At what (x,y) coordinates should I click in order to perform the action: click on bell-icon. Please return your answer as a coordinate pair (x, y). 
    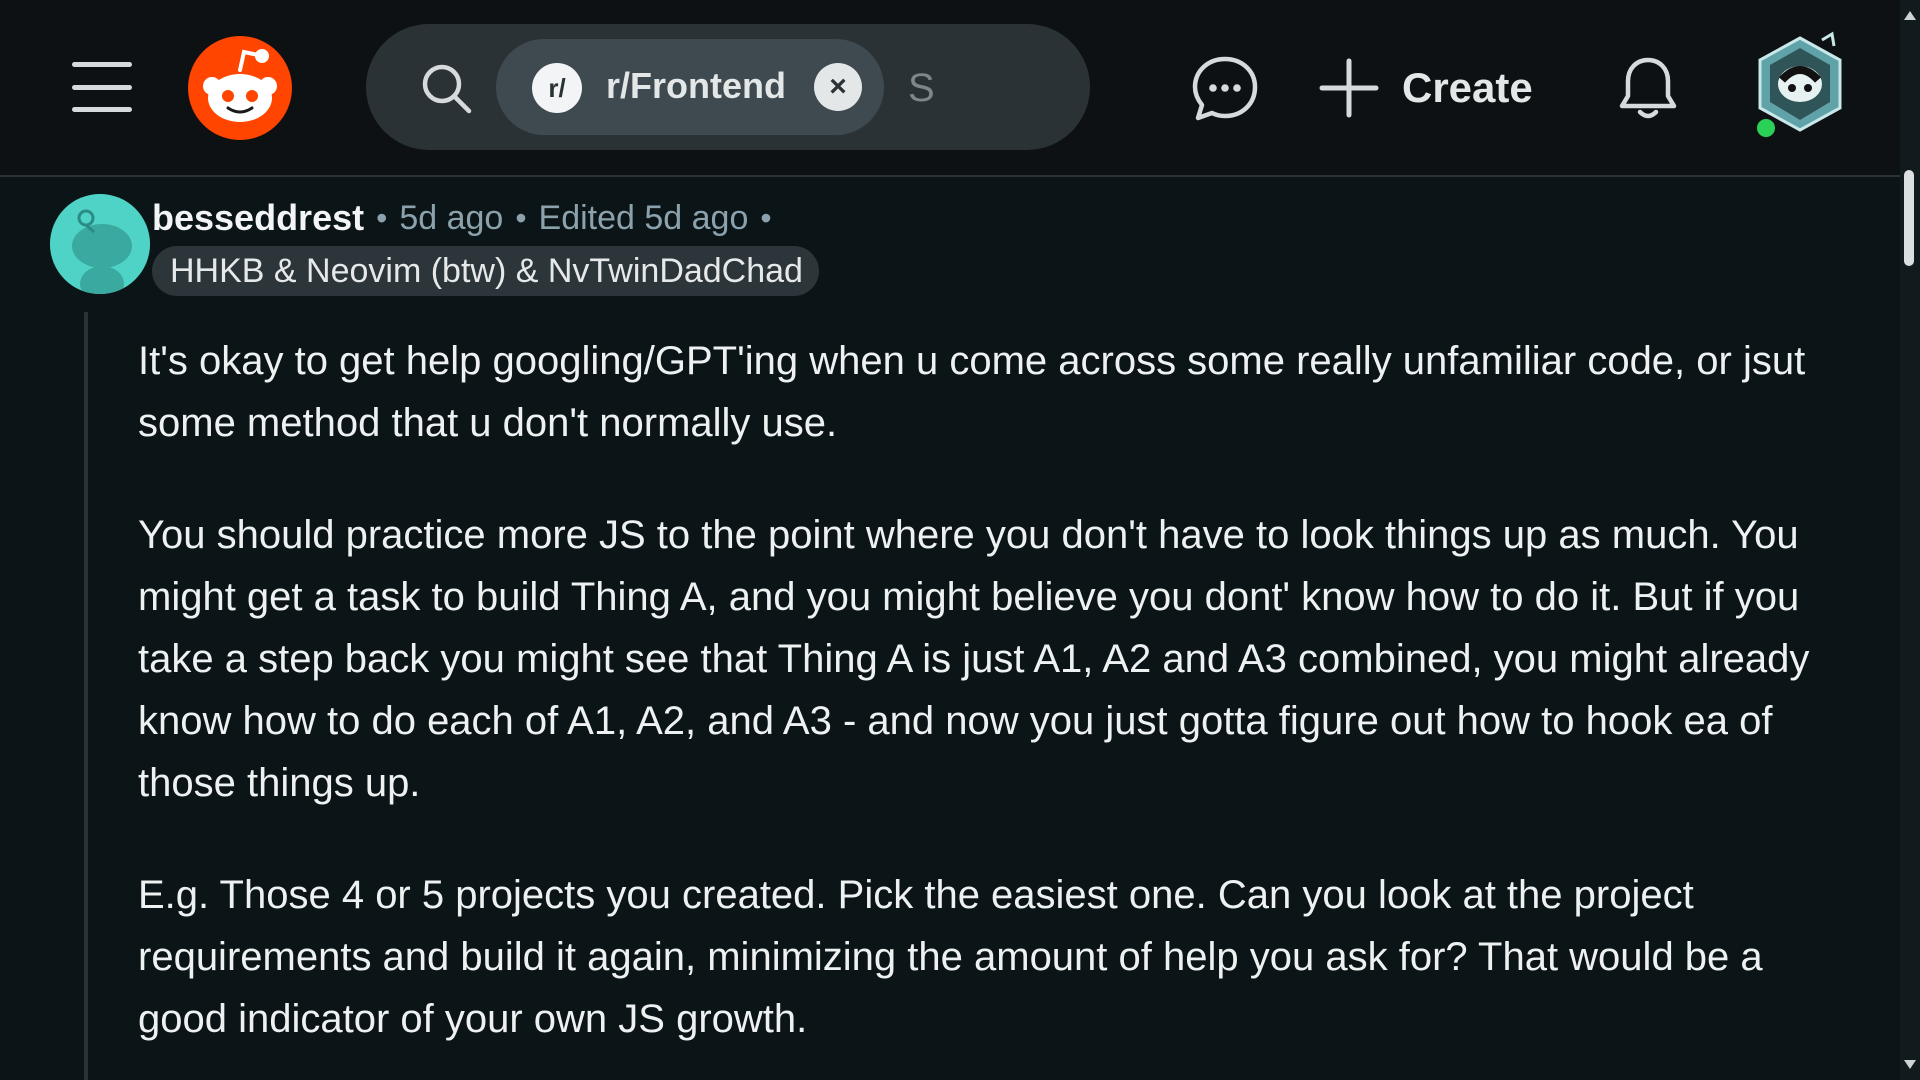
    Looking at the image, I should click on (1648, 89).